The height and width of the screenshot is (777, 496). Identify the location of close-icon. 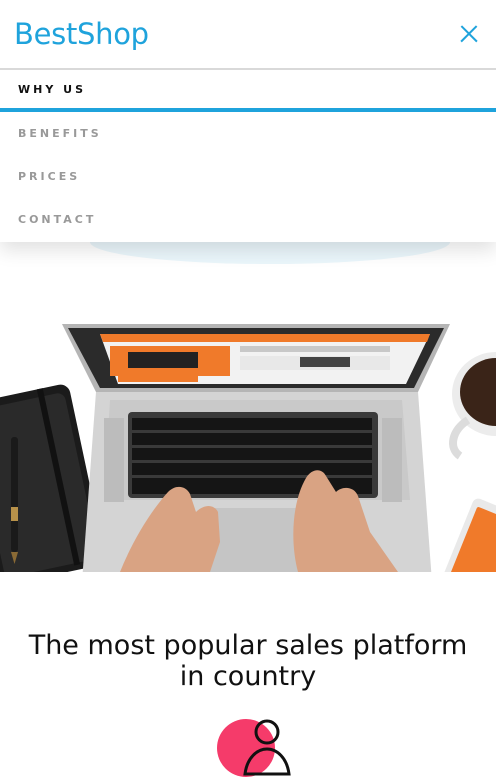
(469, 34).